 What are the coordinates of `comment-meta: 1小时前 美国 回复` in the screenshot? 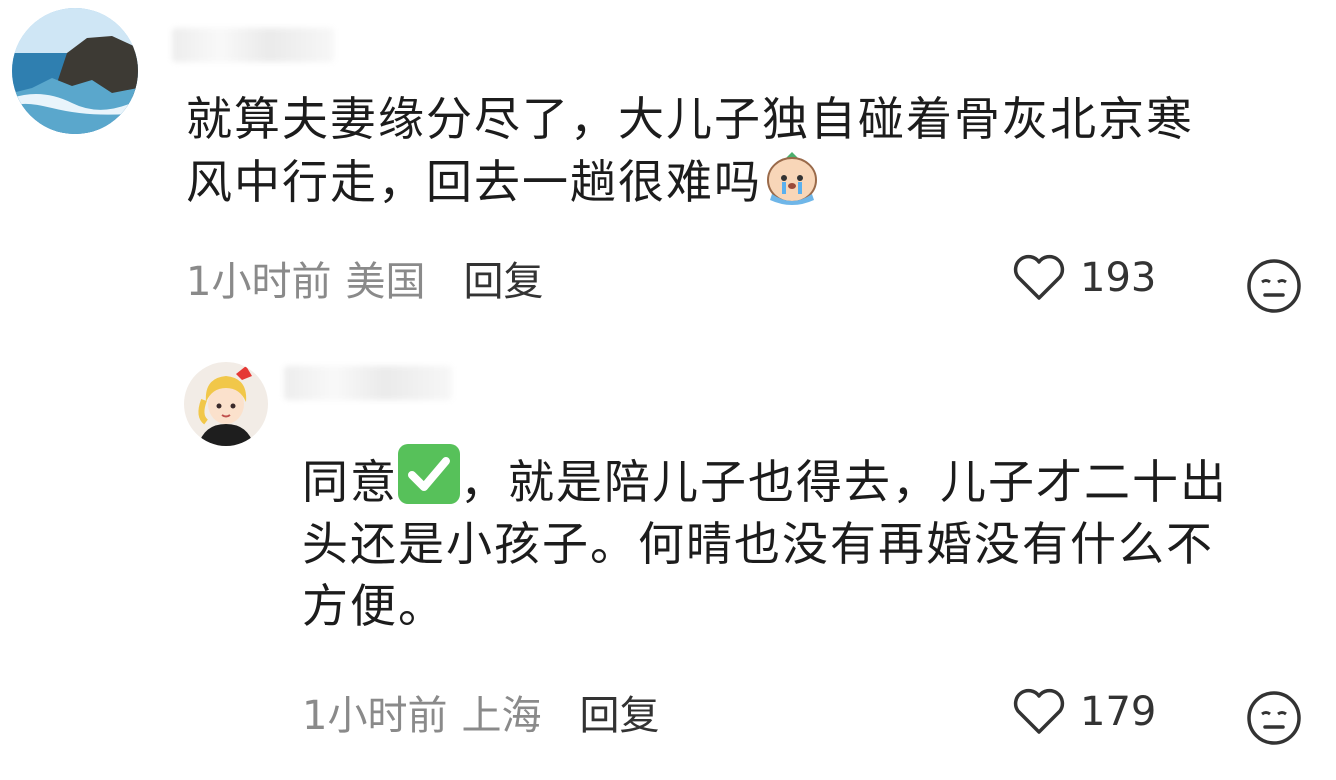 It's located at (364, 282).